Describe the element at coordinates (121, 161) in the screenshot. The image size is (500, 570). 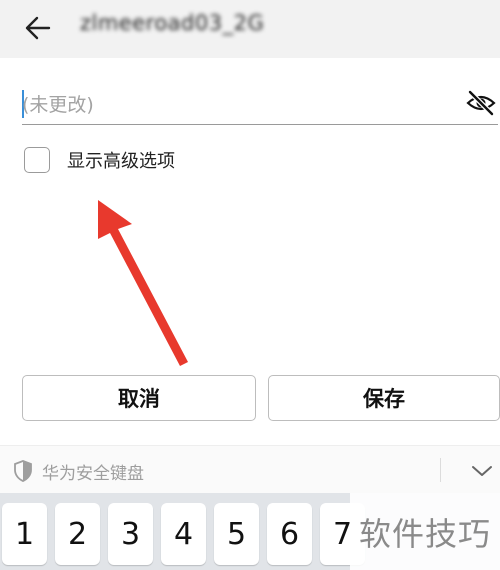
I see `advanced-options-label: 显示高级选项` at that location.